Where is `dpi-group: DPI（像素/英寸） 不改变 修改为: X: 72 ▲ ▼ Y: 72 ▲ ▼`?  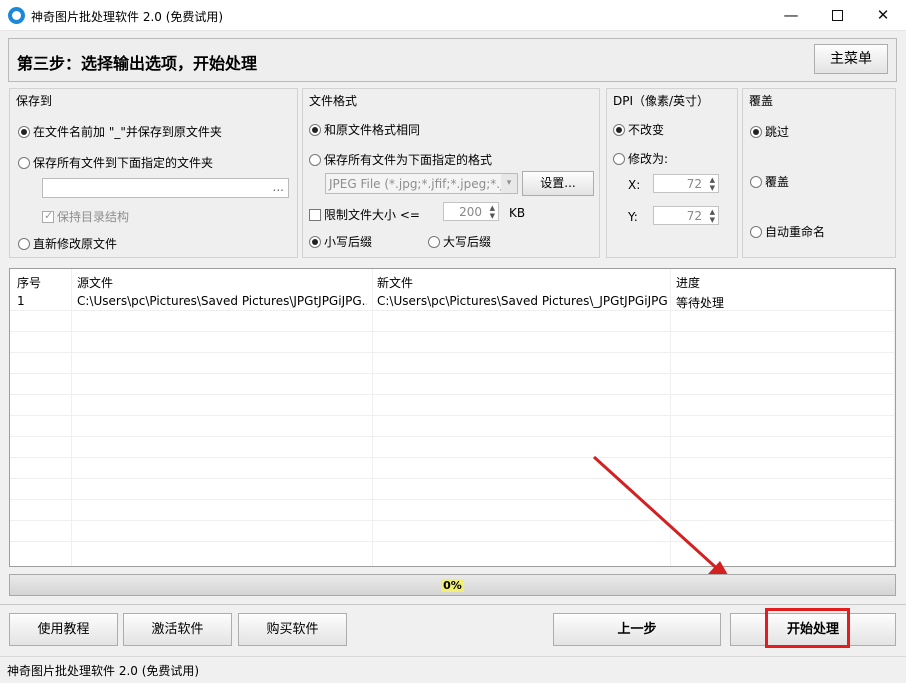 dpi-group: DPI（像素/英寸） 不改变 修改为: X: 72 ▲ ▼ Y: 72 ▲ ▼ is located at coordinates (672, 173).